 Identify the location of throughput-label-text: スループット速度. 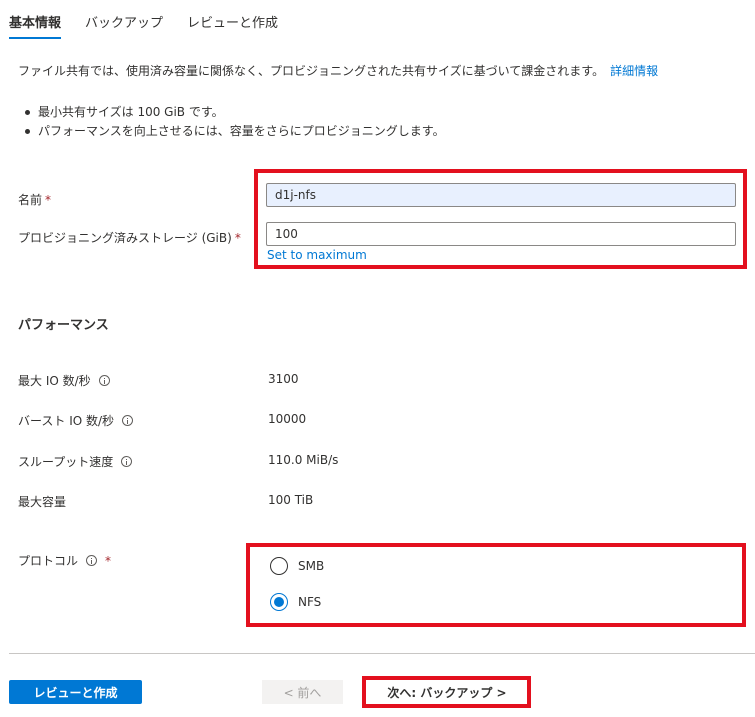
(66, 462).